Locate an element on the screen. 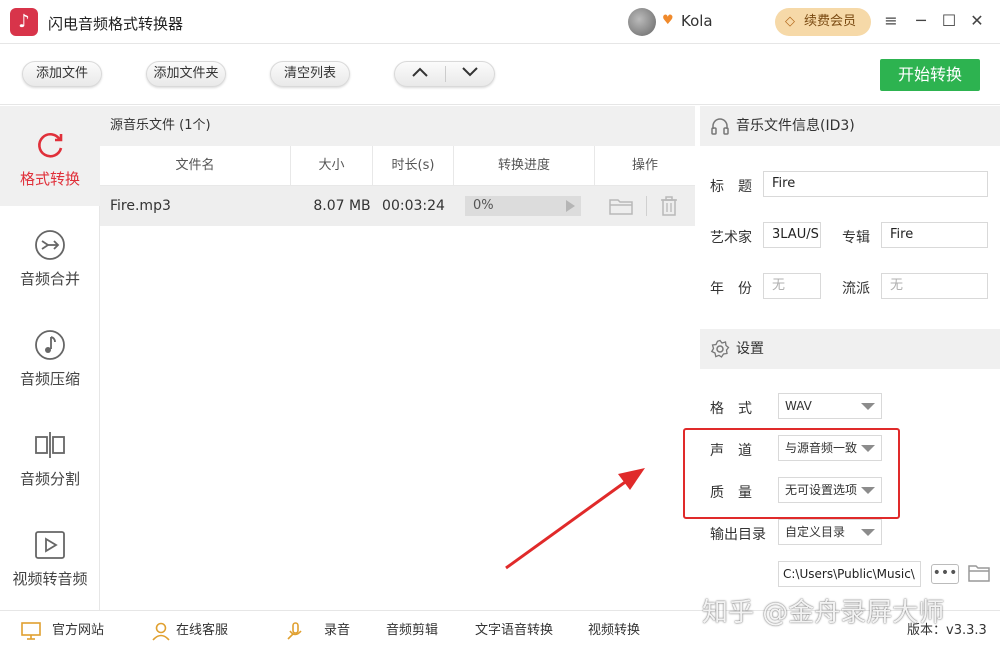 The height and width of the screenshot is (650, 1000). app-title: 闪电音频格式转换器 is located at coordinates (116, 24).